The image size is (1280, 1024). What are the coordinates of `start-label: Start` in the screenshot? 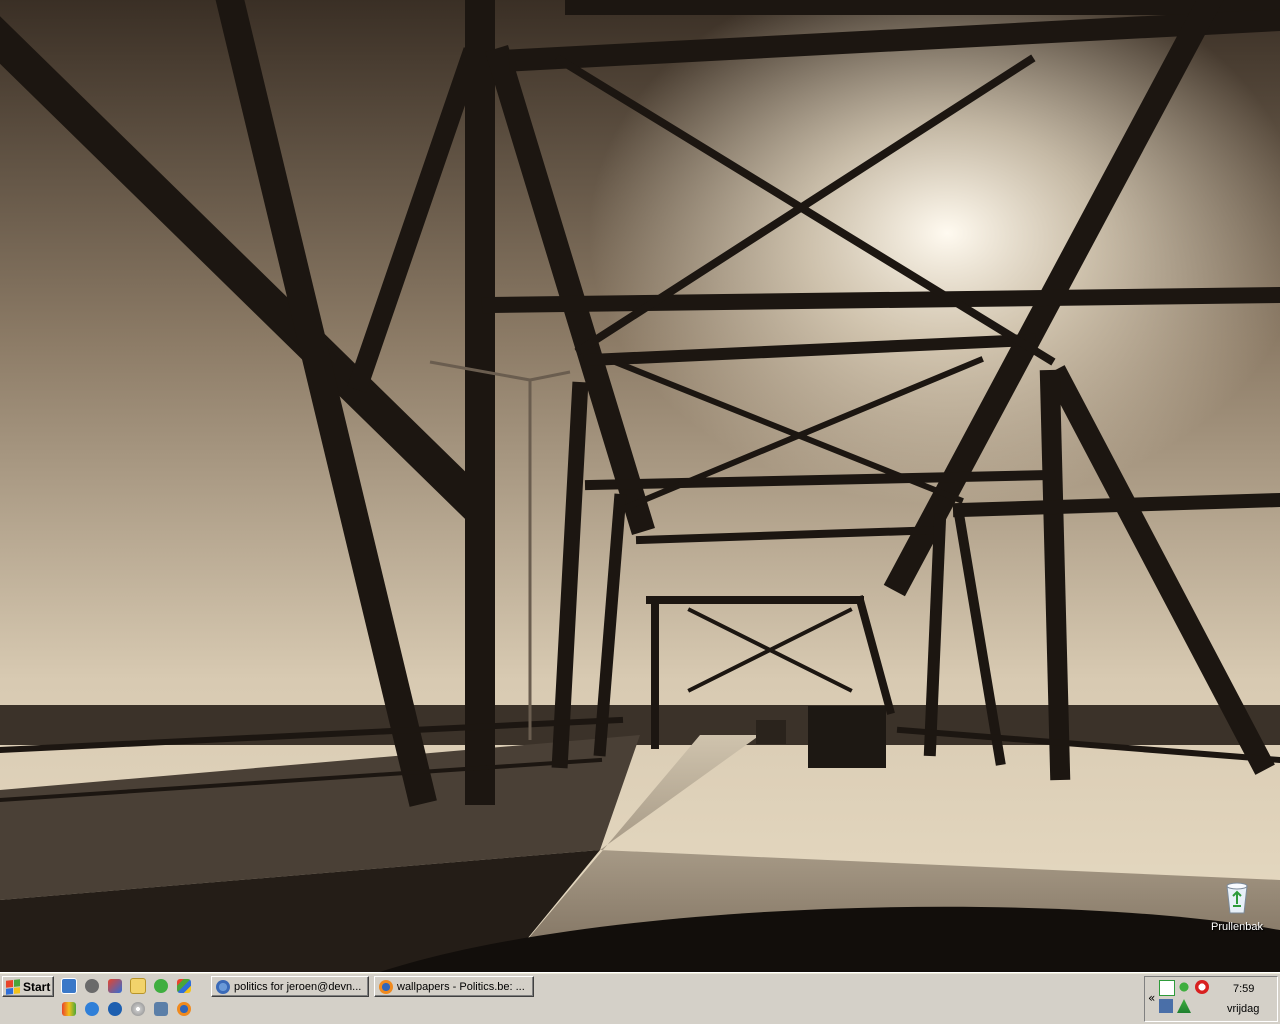 It's located at (37, 986).